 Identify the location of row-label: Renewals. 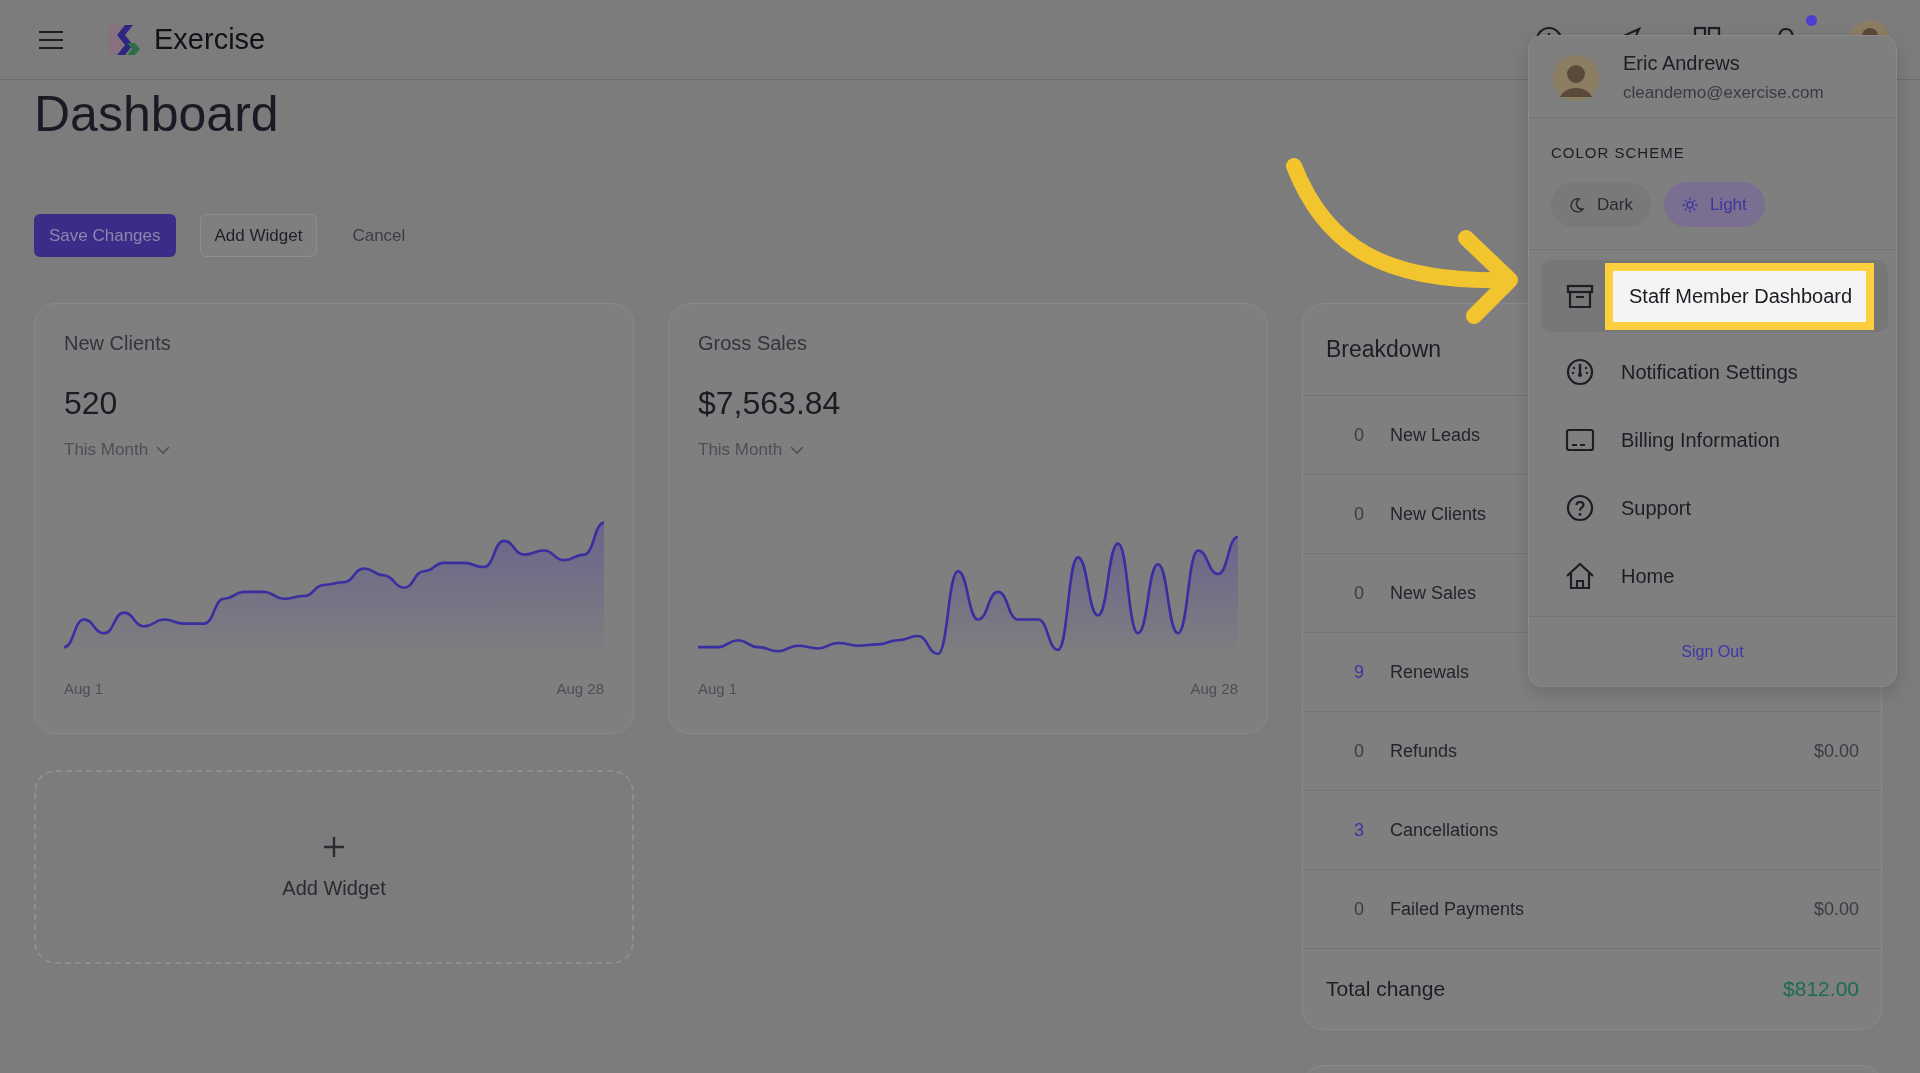
(1430, 672).